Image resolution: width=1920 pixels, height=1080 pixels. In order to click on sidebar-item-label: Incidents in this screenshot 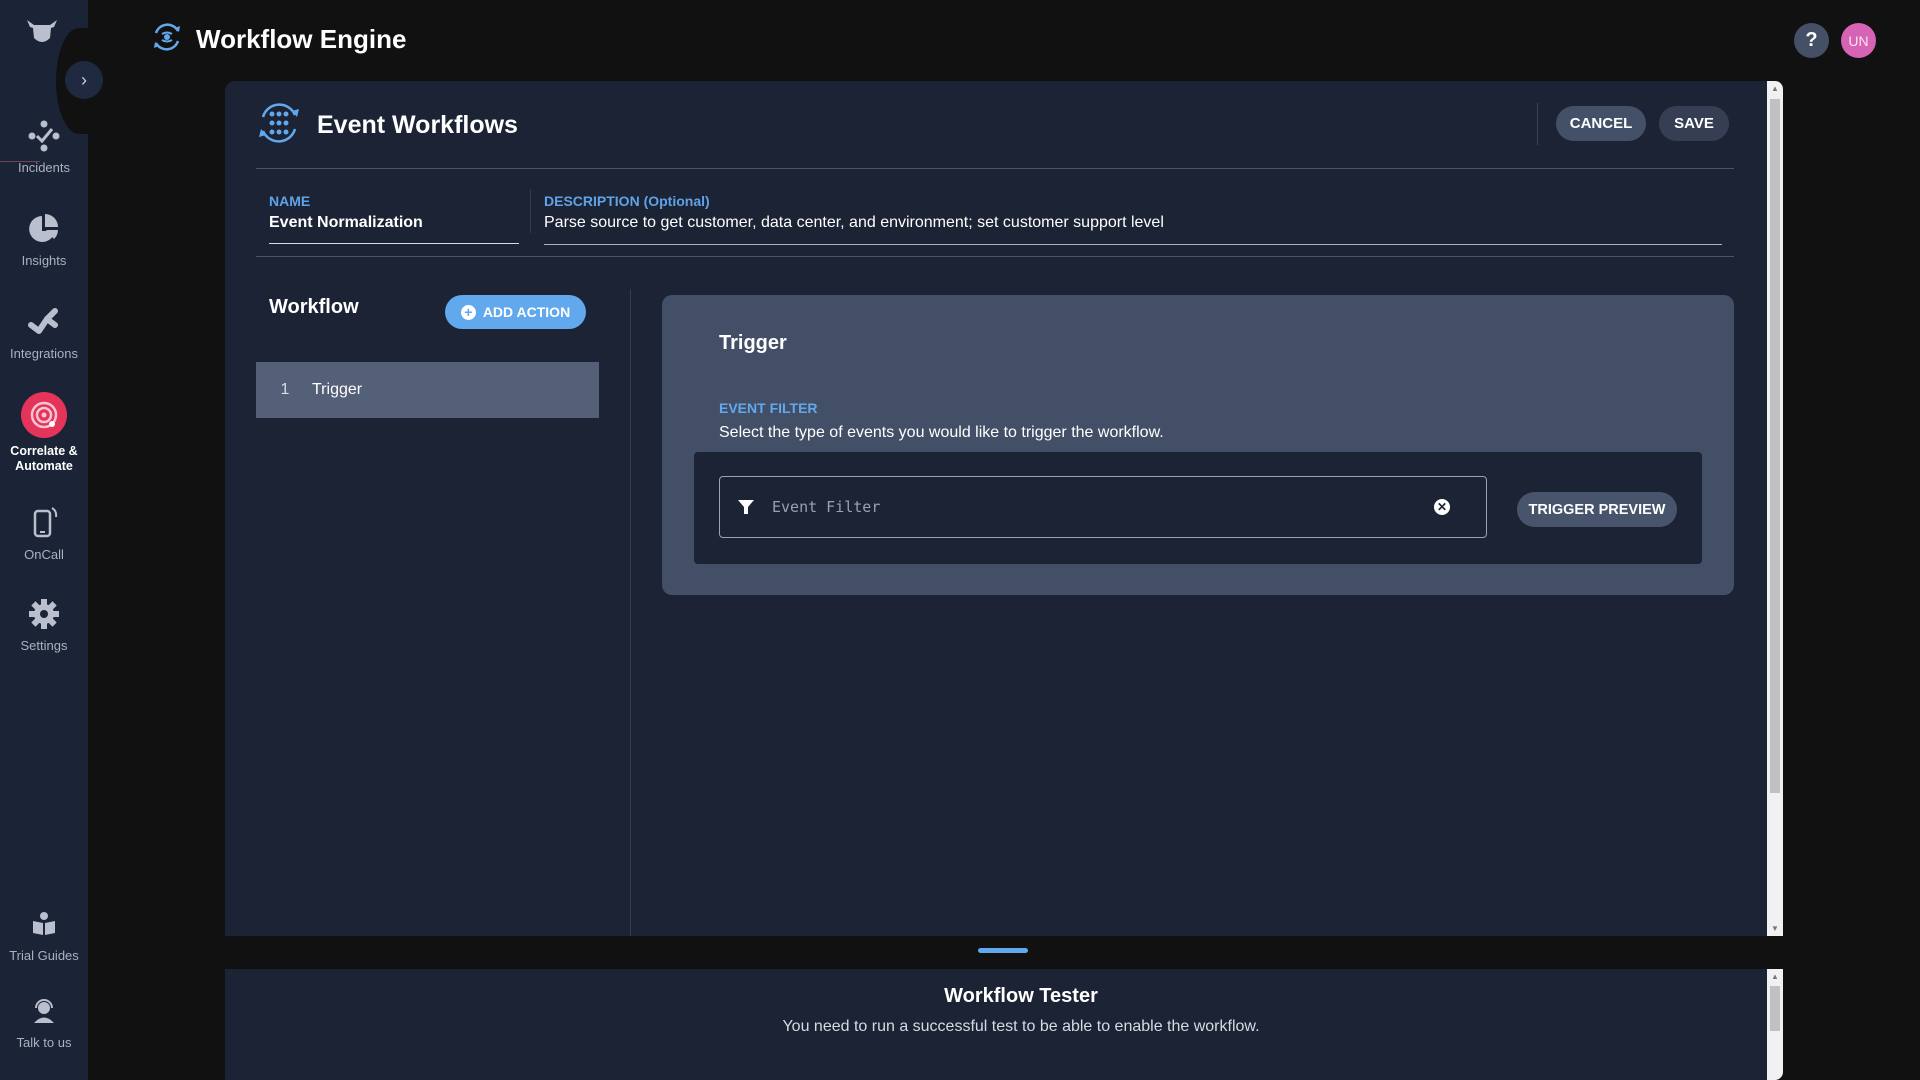, I will do `click(44, 167)`.